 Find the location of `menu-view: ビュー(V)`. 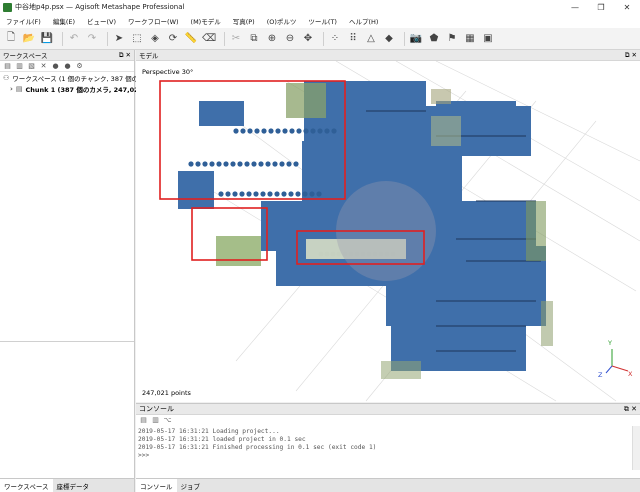

menu-view: ビュー(V) is located at coordinates (101, 21).